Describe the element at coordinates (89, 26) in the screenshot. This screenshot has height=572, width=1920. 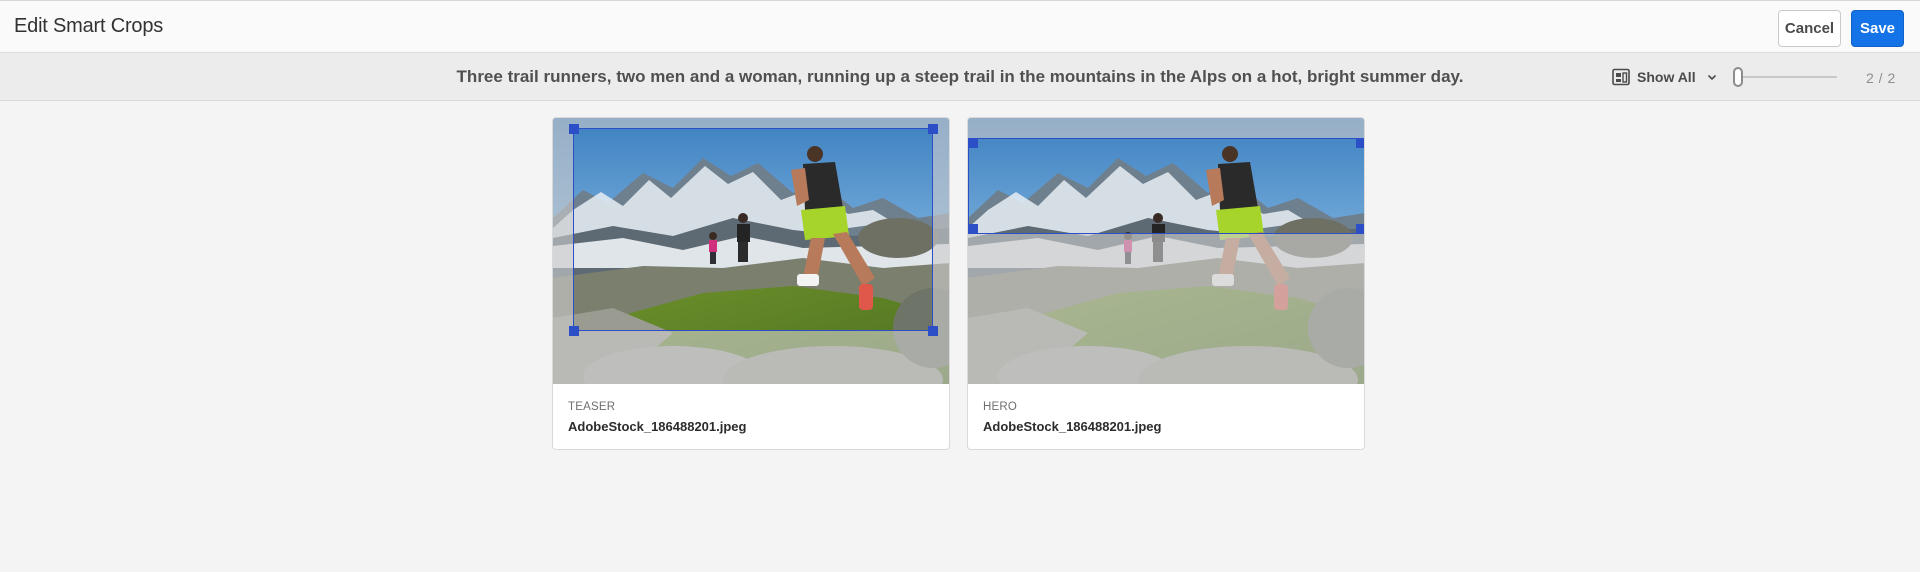
I see `page-title: Edit Smart Crops` at that location.